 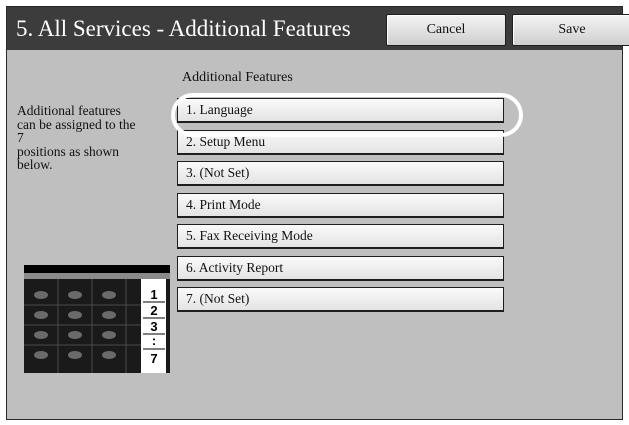 What do you see at coordinates (570, 30) in the screenshot?
I see `save-button: Save` at bounding box center [570, 30].